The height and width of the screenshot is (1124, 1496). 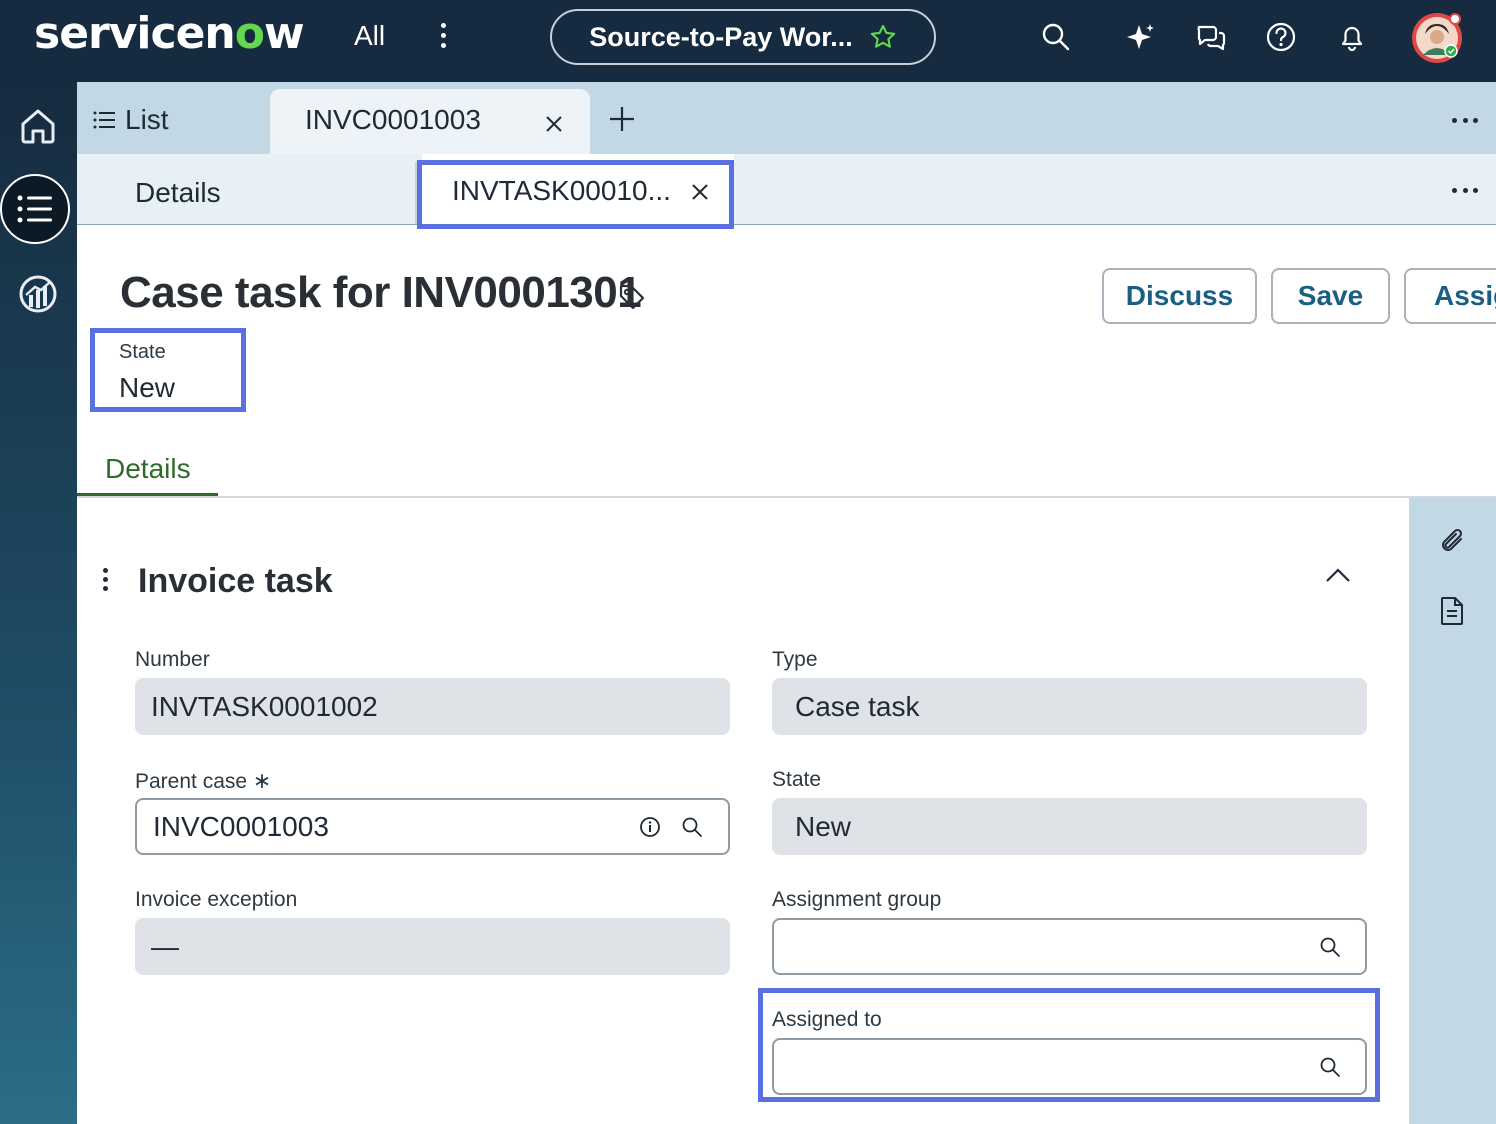 I want to click on number-label: Number, so click(x=172, y=659).